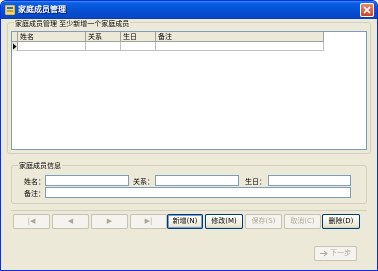  What do you see at coordinates (103, 37) in the screenshot?
I see `column-header-relation: 关系` at bounding box center [103, 37].